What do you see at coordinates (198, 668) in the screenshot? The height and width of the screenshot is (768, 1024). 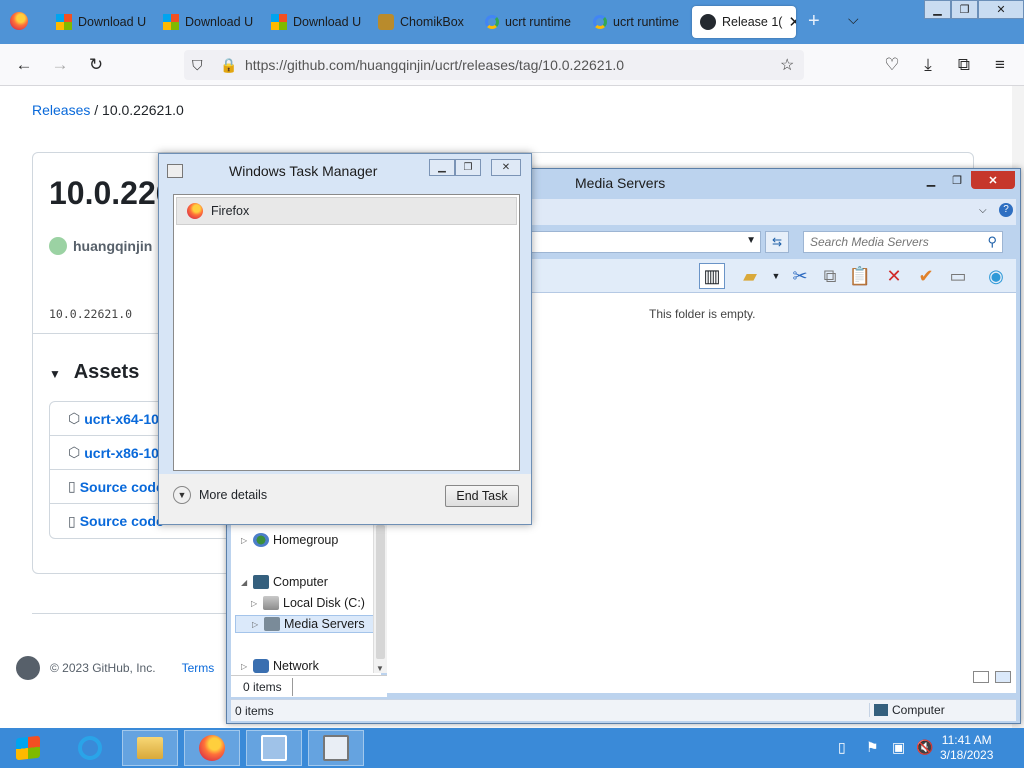 I see `footer-terms-link: Terms` at bounding box center [198, 668].